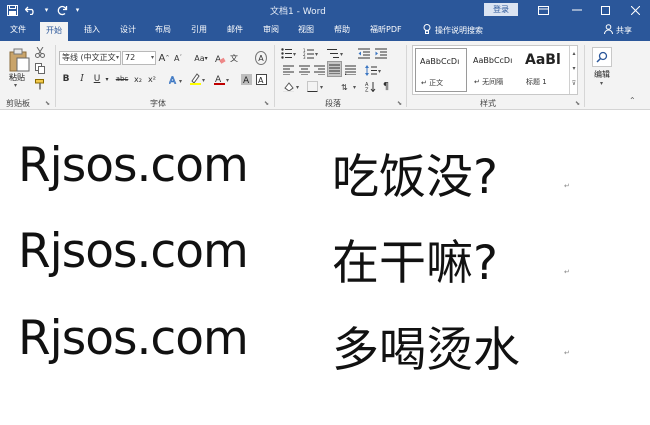  I want to click on underline-button: U, so click(97, 79).